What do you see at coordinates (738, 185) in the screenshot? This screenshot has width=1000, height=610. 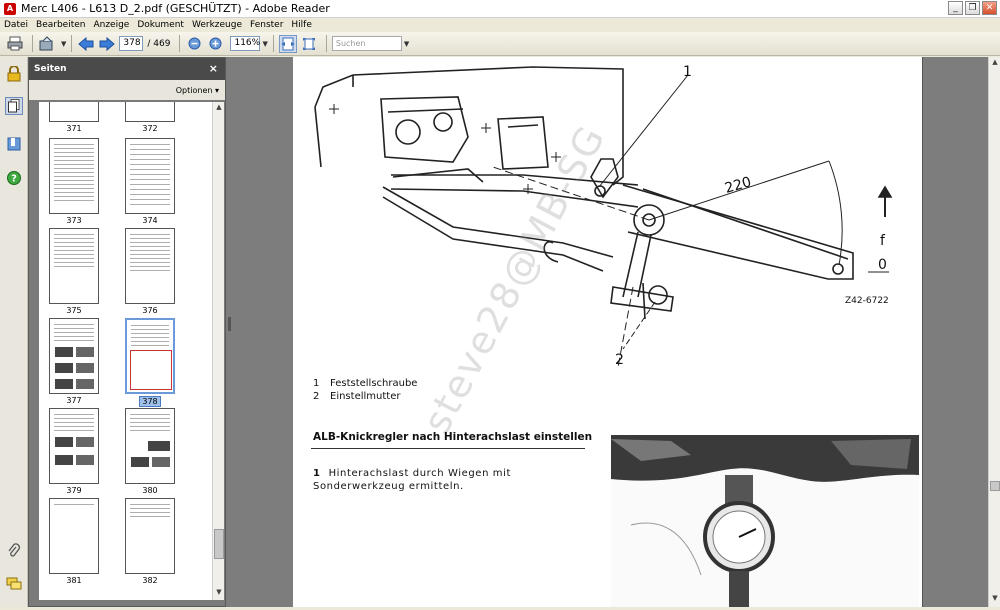 I see `dimension-220: 220` at bounding box center [738, 185].